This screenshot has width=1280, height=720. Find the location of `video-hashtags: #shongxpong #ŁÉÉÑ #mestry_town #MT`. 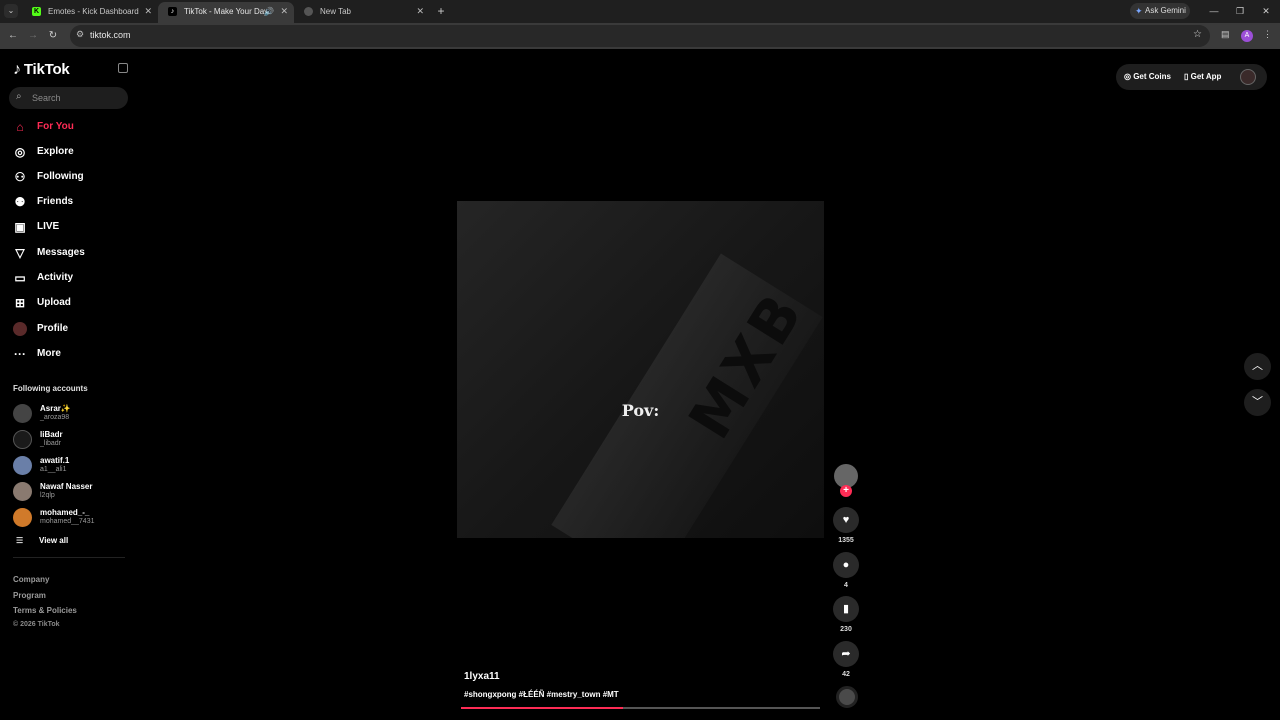

video-hashtags: #shongxpong #ŁÉÉÑ #mestry_town #MT is located at coordinates (541, 694).